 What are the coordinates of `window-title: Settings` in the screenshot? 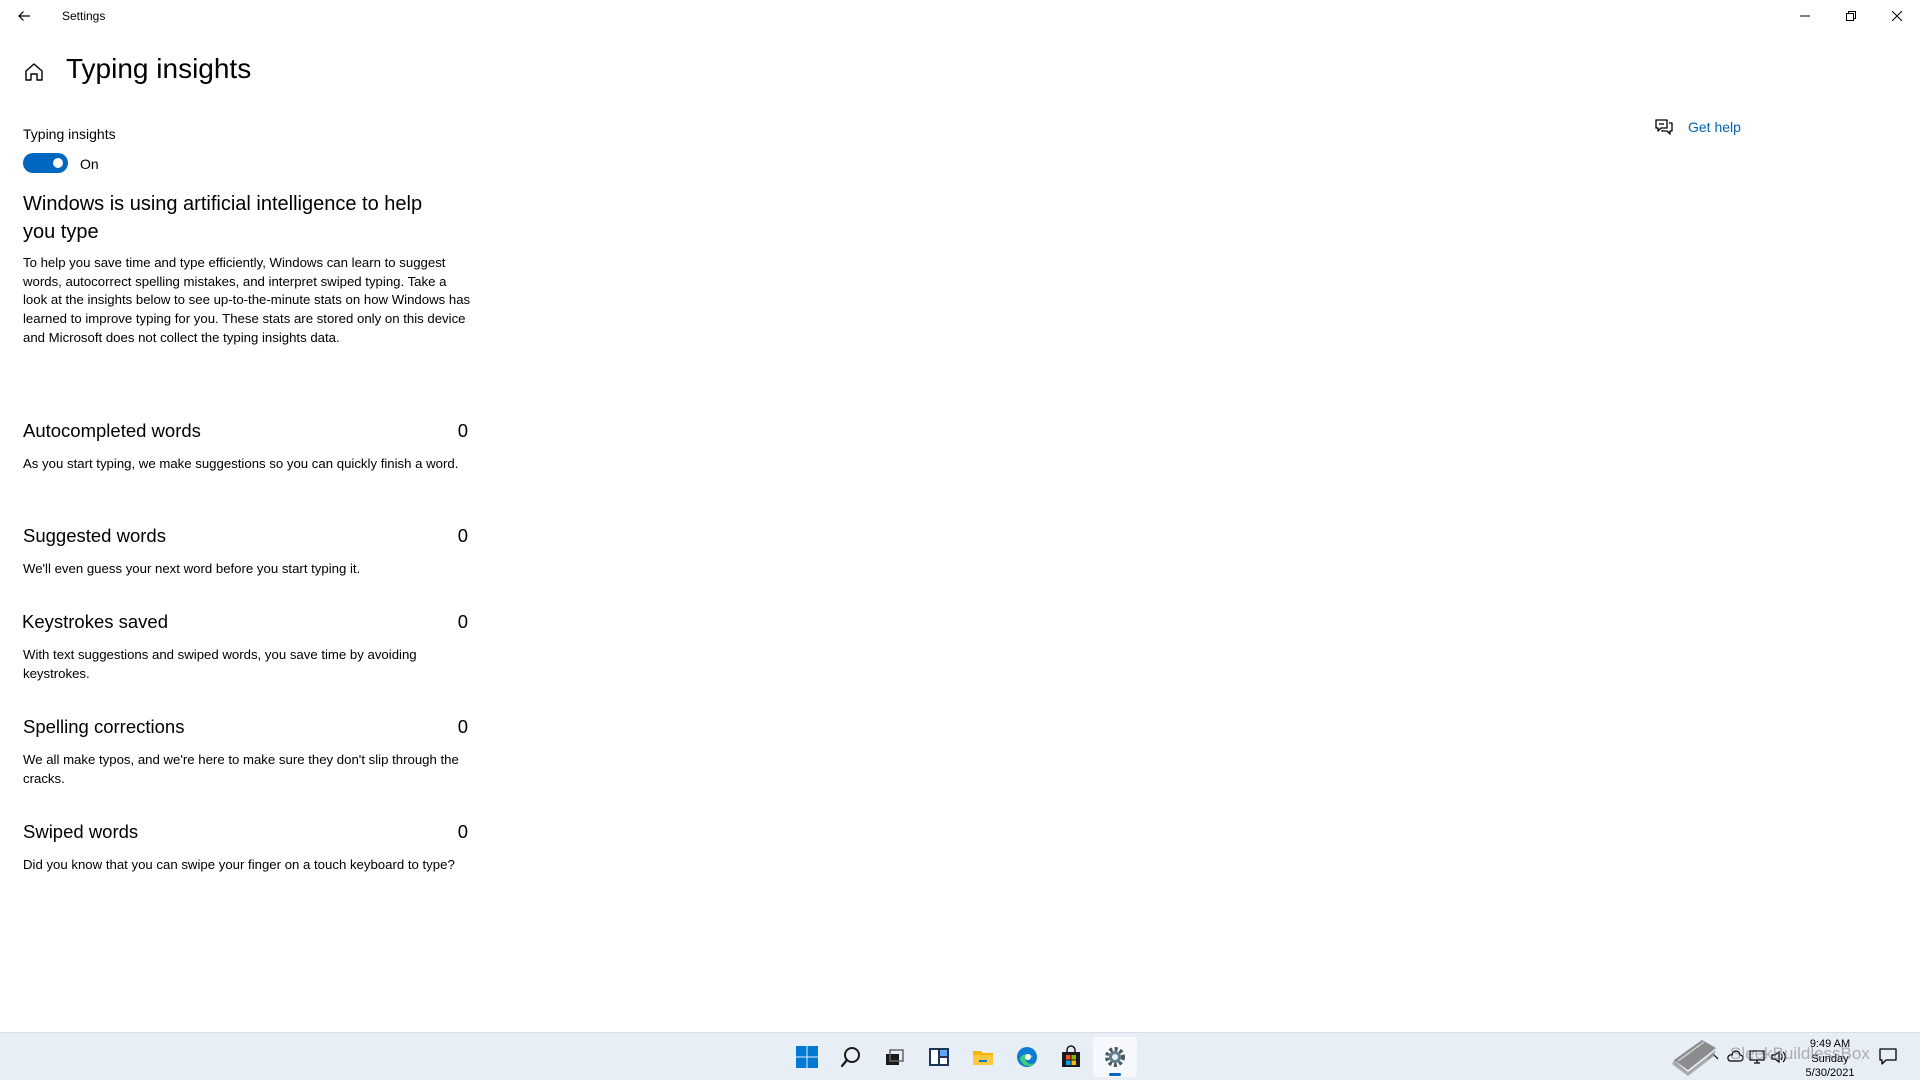 It's located at (84, 16).